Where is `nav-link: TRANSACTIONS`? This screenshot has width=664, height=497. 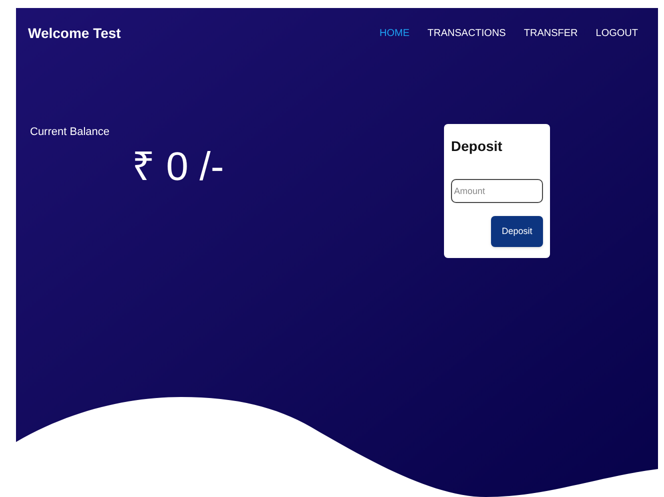 nav-link: TRANSACTIONS is located at coordinates (467, 33).